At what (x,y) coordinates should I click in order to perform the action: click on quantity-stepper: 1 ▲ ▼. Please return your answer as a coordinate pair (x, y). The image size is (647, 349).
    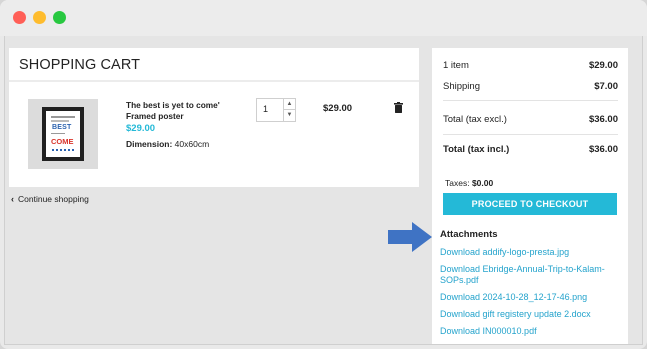
    Looking at the image, I should click on (276, 110).